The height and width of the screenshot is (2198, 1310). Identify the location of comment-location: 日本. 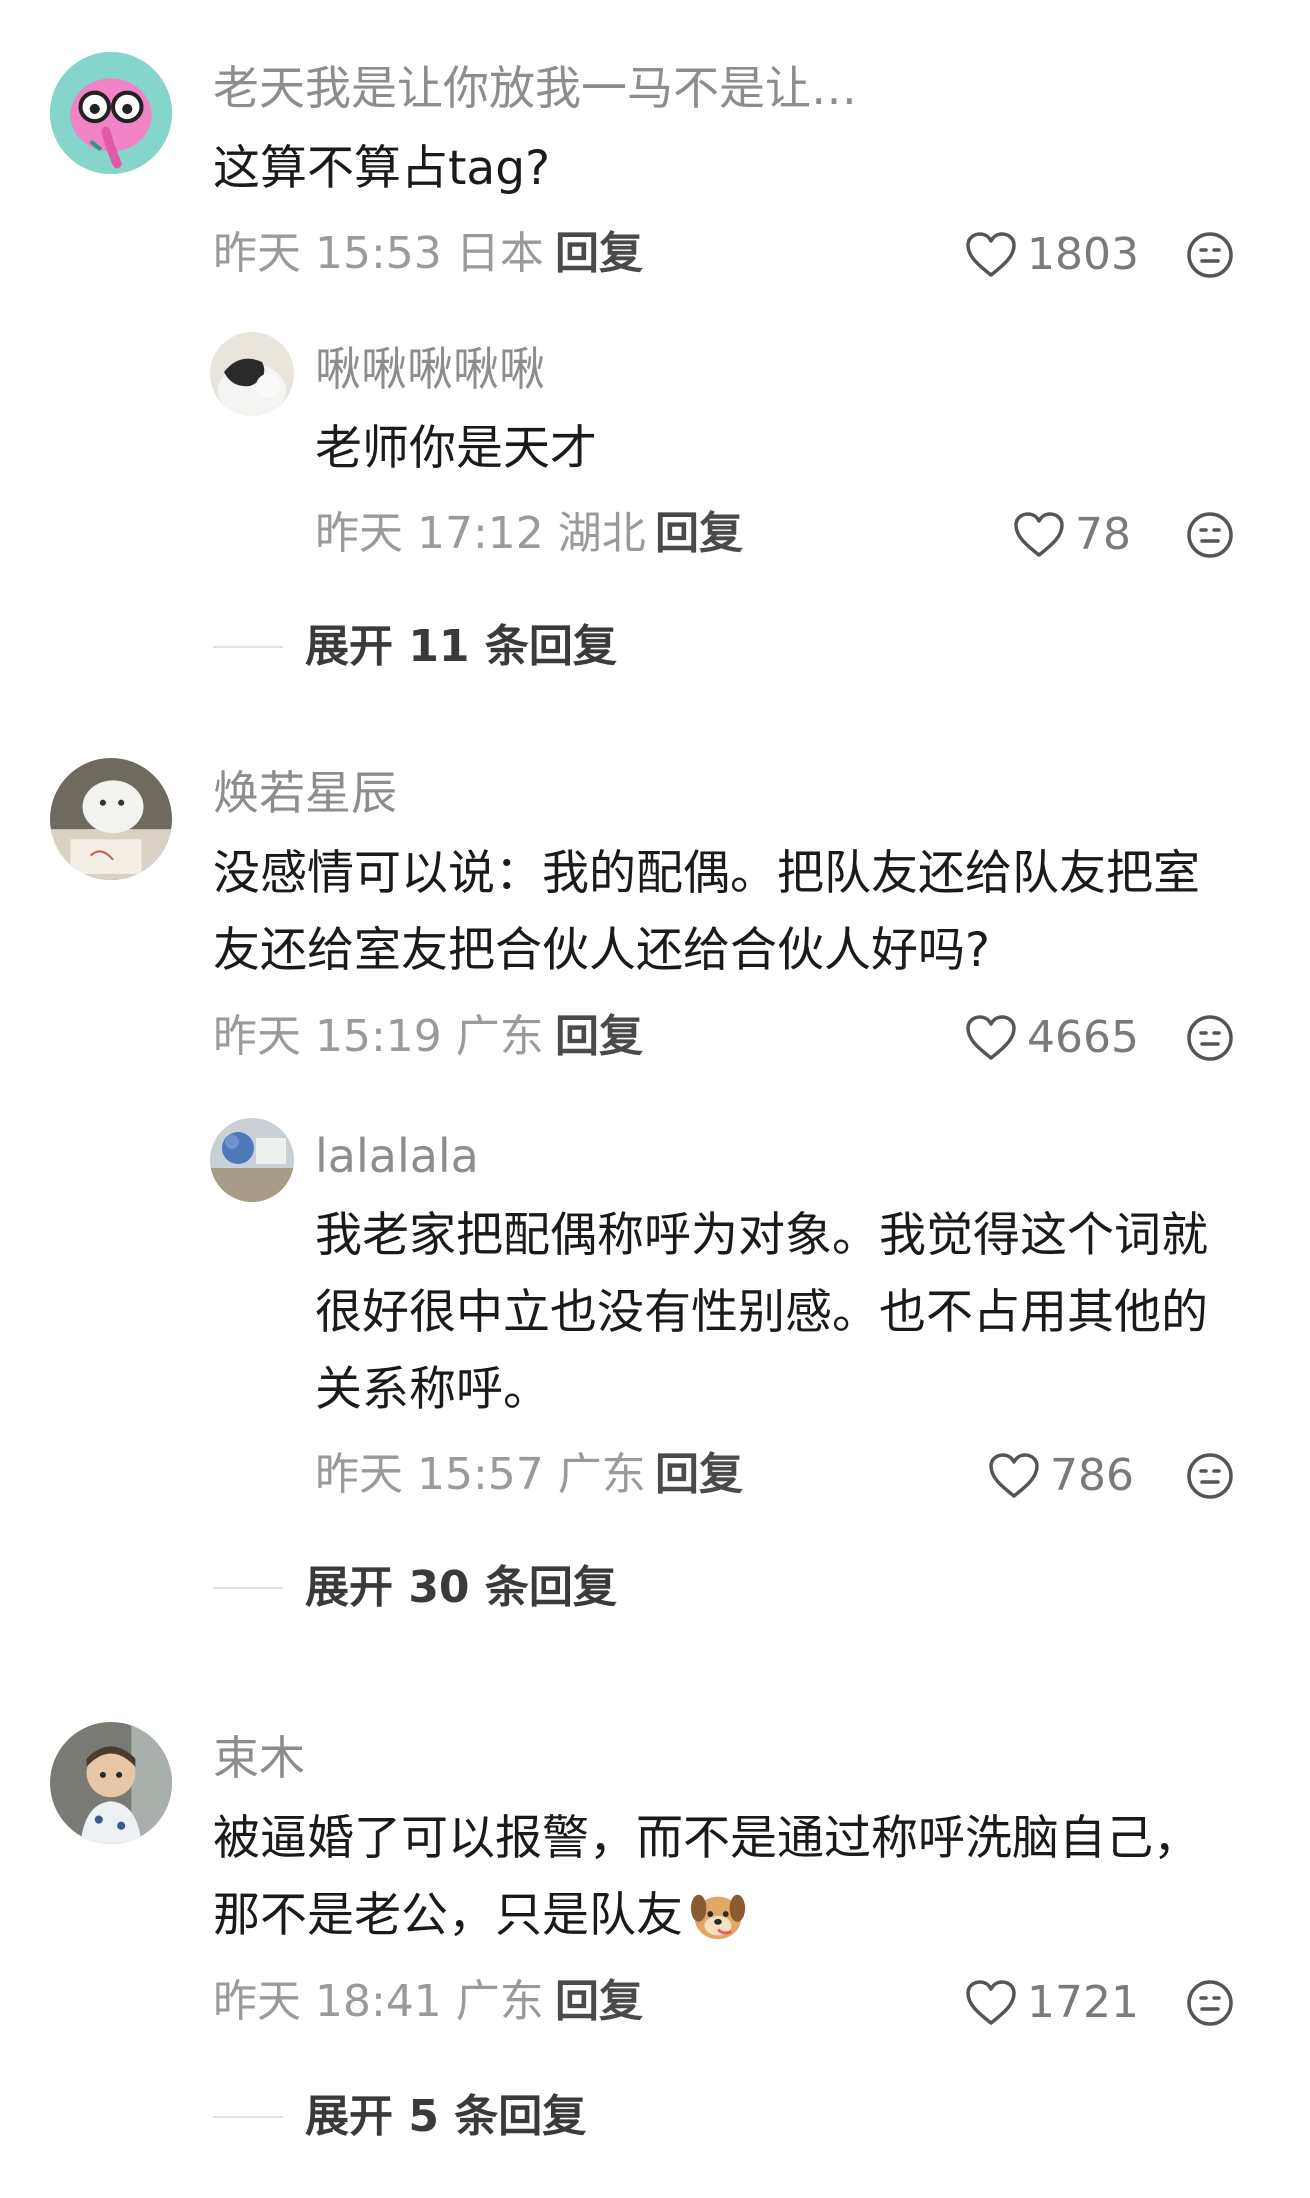
(499, 253).